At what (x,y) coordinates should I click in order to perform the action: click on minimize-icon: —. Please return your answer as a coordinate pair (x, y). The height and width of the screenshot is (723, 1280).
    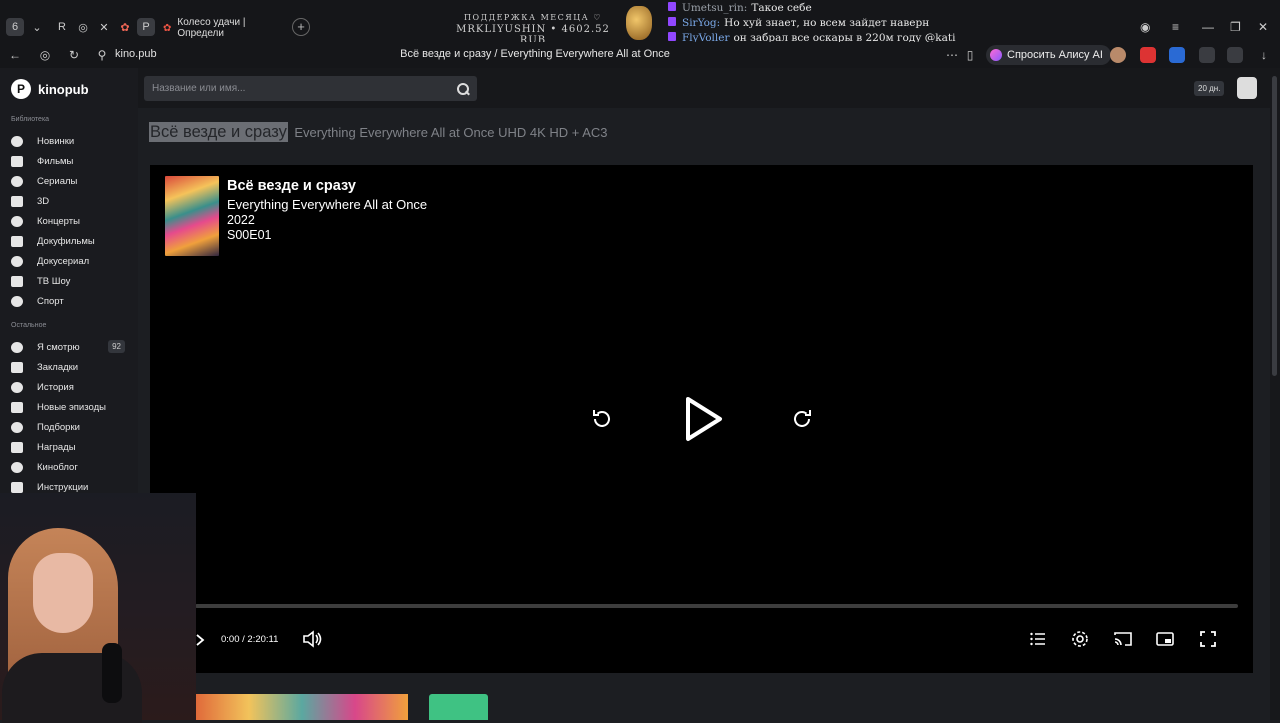
    Looking at the image, I should click on (1208, 27).